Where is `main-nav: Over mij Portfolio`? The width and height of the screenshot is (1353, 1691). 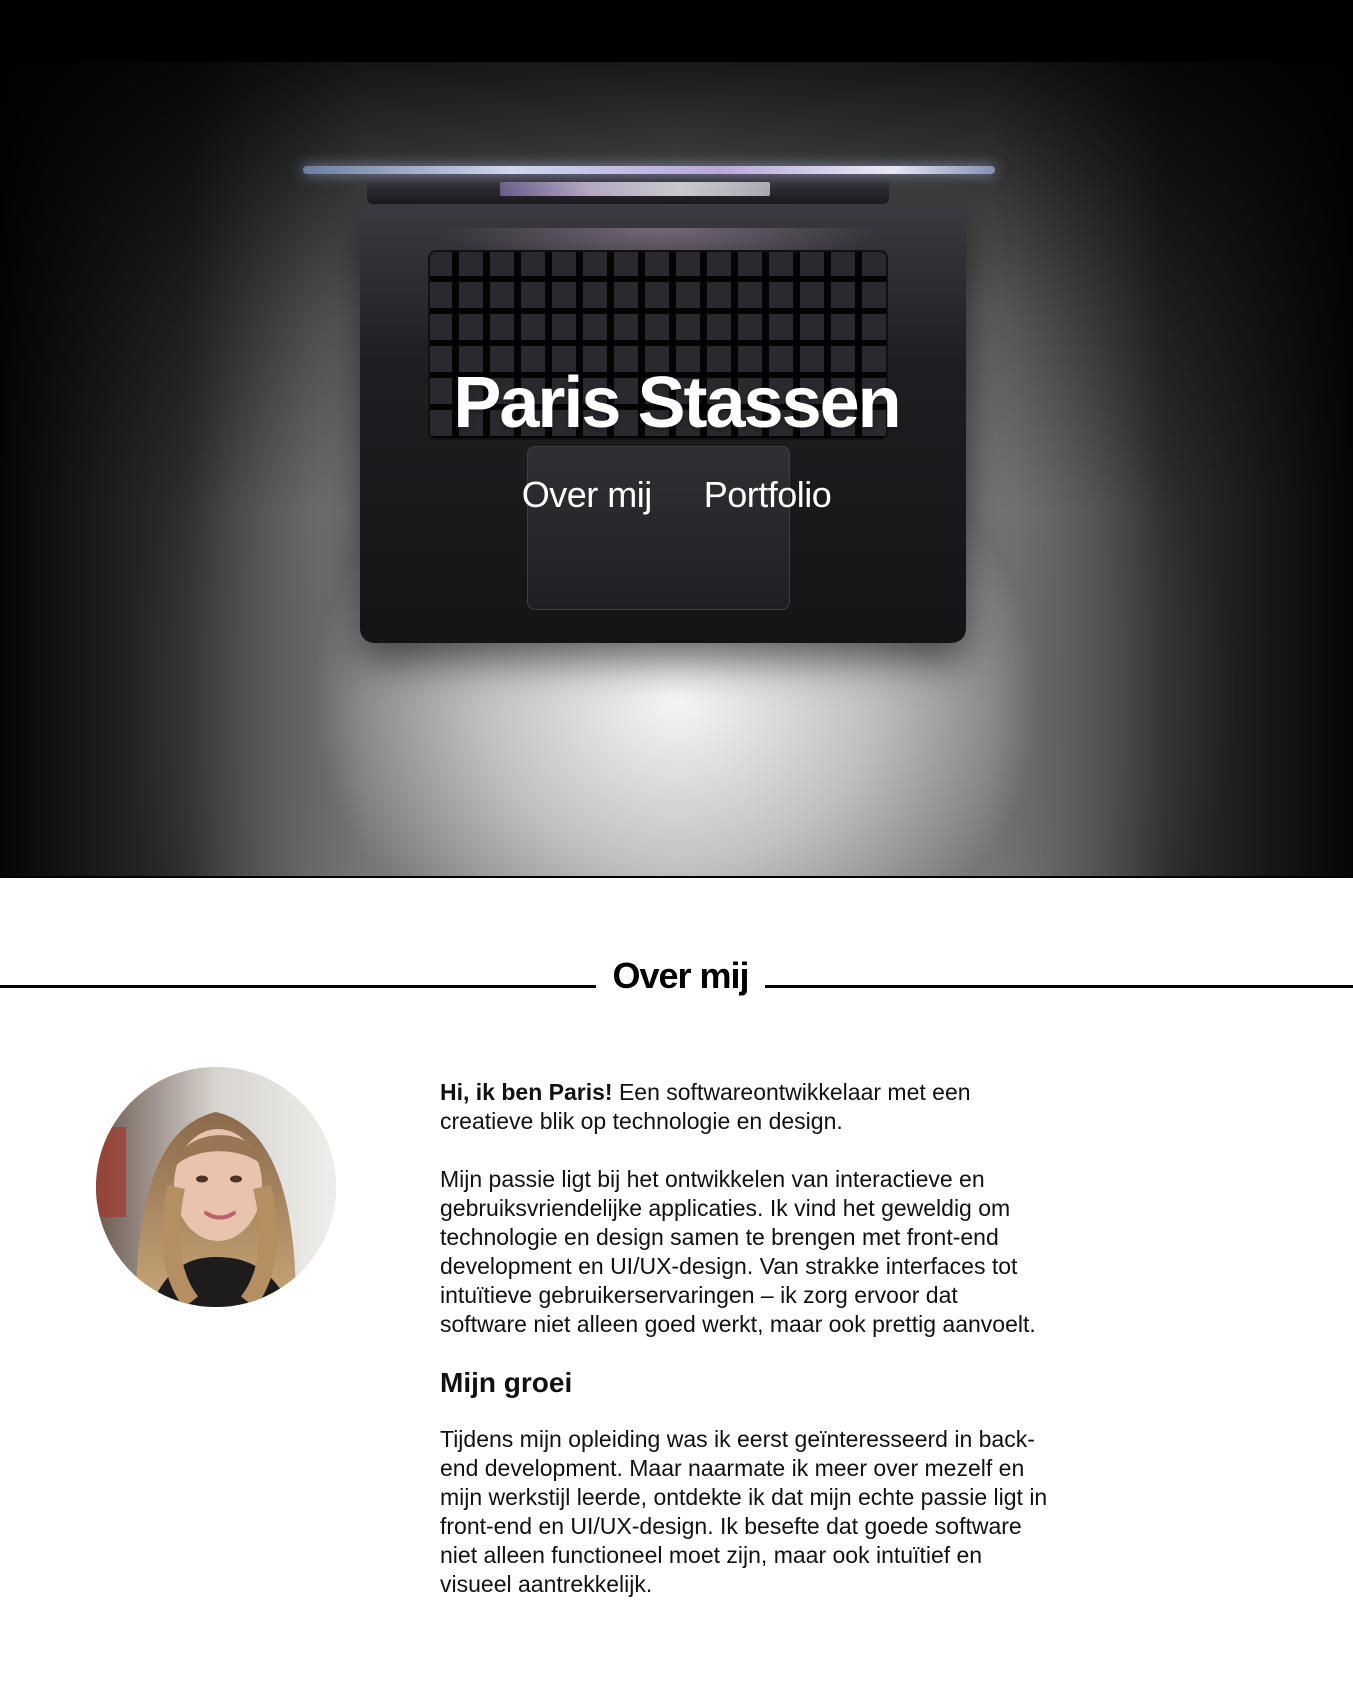 main-nav: Over mij Portfolio is located at coordinates (676, 495).